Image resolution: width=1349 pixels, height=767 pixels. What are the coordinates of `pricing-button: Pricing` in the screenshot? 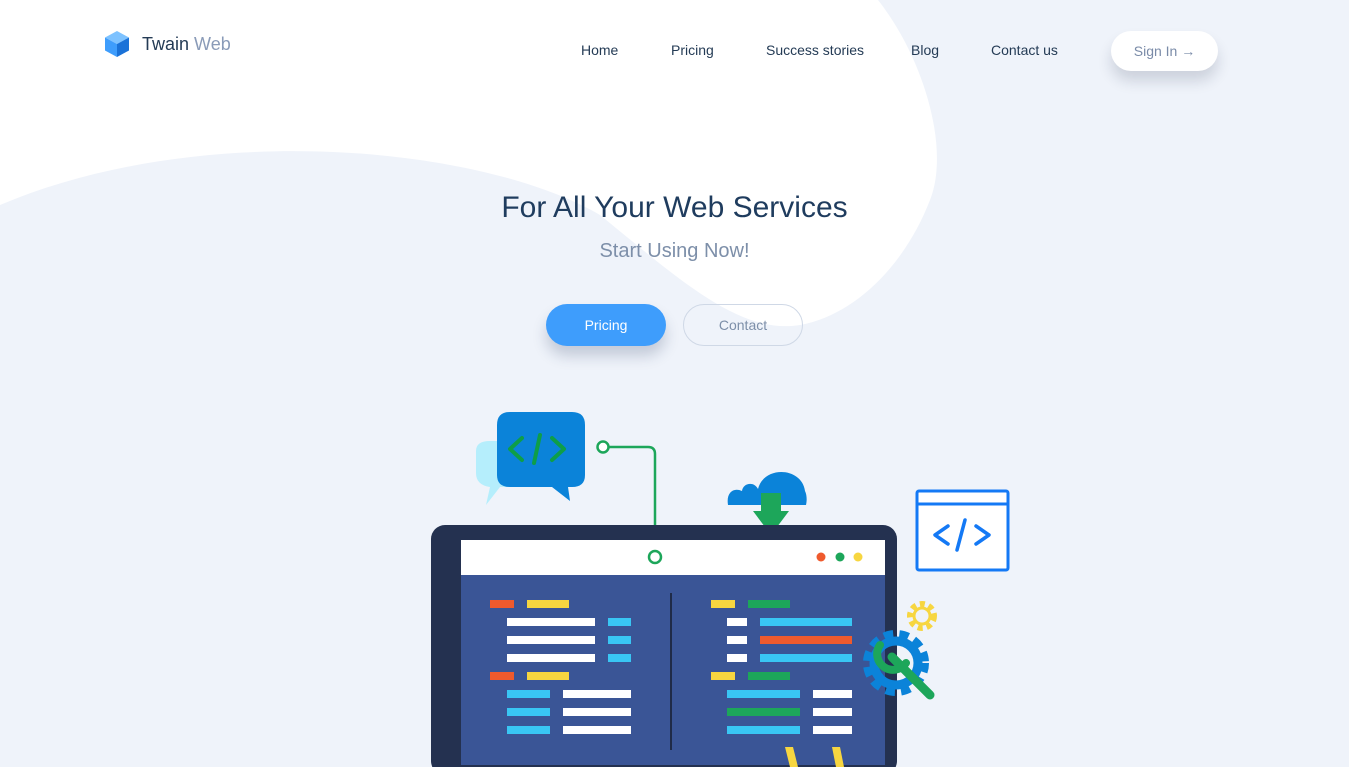 It's located at (606, 325).